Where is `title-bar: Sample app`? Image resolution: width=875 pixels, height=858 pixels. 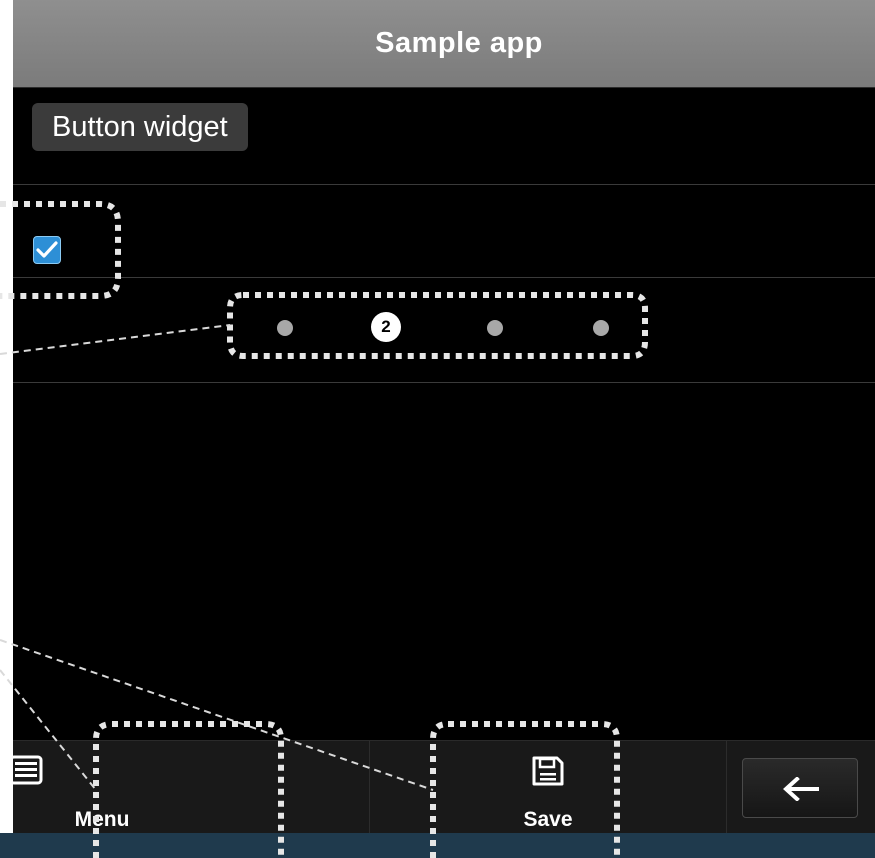 title-bar: Sample app is located at coordinates (444, 44).